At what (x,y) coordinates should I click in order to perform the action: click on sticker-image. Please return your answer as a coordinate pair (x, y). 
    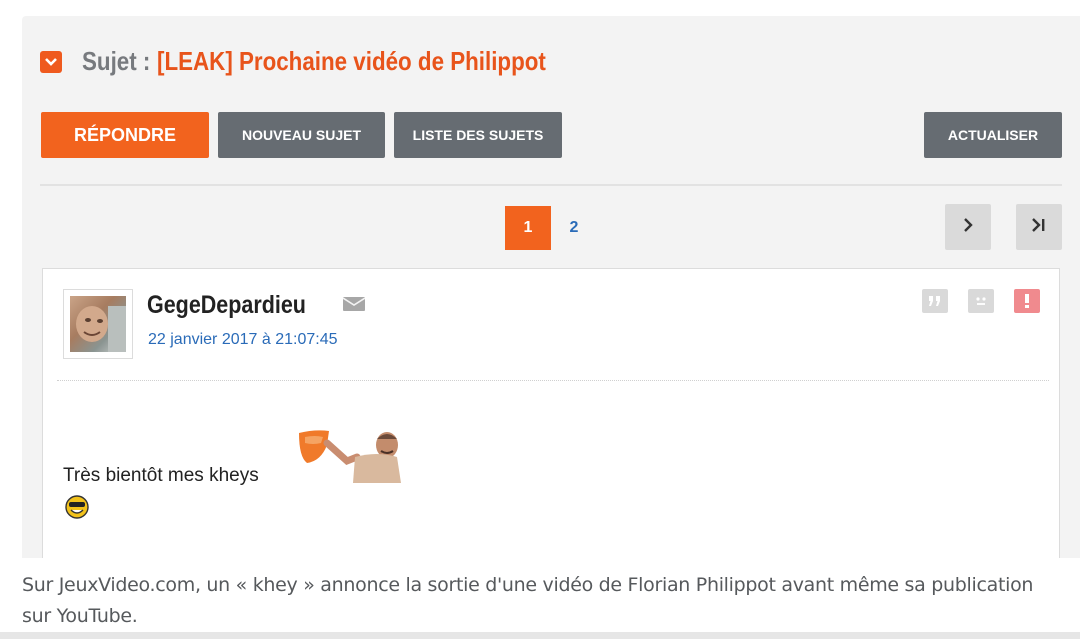
    Looking at the image, I should click on (353, 457).